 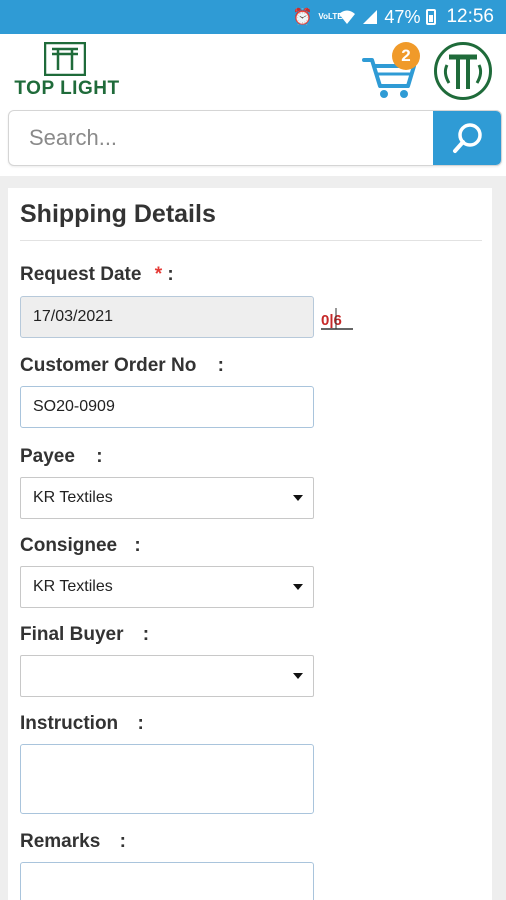 I want to click on instruction-label: Instruction :, so click(x=82, y=723).